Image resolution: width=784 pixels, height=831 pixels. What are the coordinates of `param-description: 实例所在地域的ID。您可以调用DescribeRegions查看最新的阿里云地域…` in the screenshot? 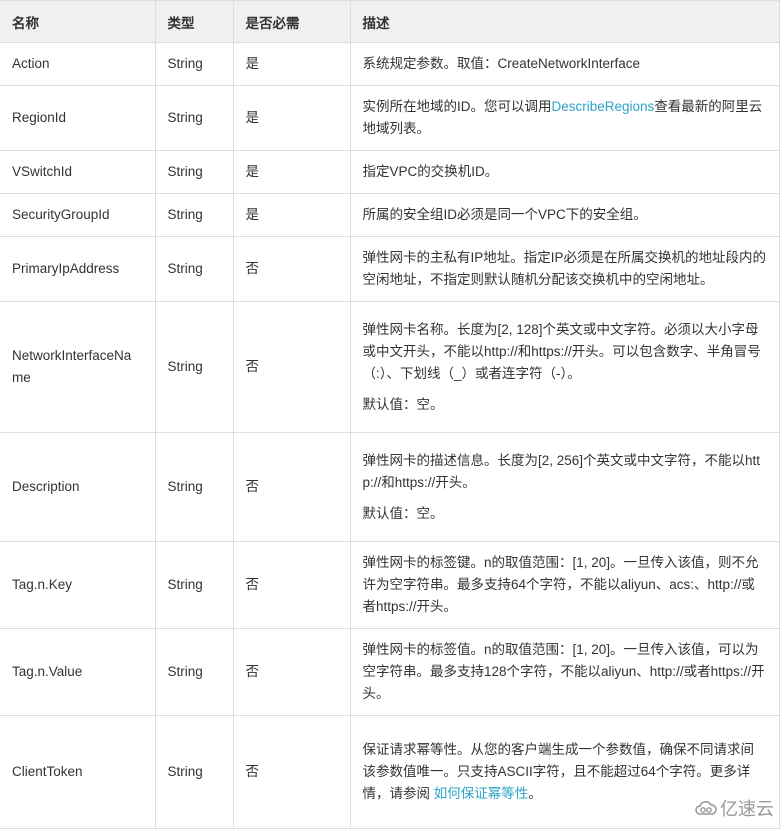 It's located at (564, 118).